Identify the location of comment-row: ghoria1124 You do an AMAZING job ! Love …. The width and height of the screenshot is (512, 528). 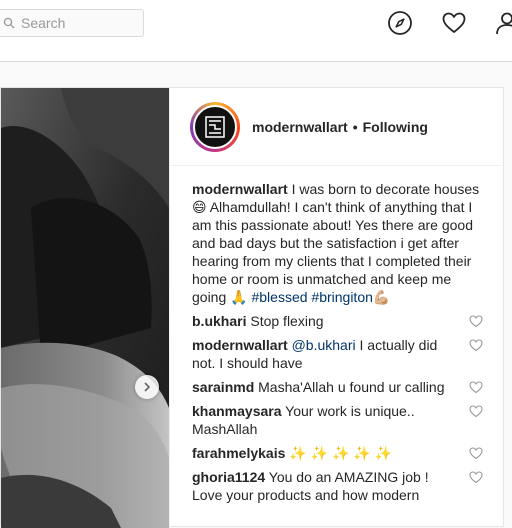
(340, 486).